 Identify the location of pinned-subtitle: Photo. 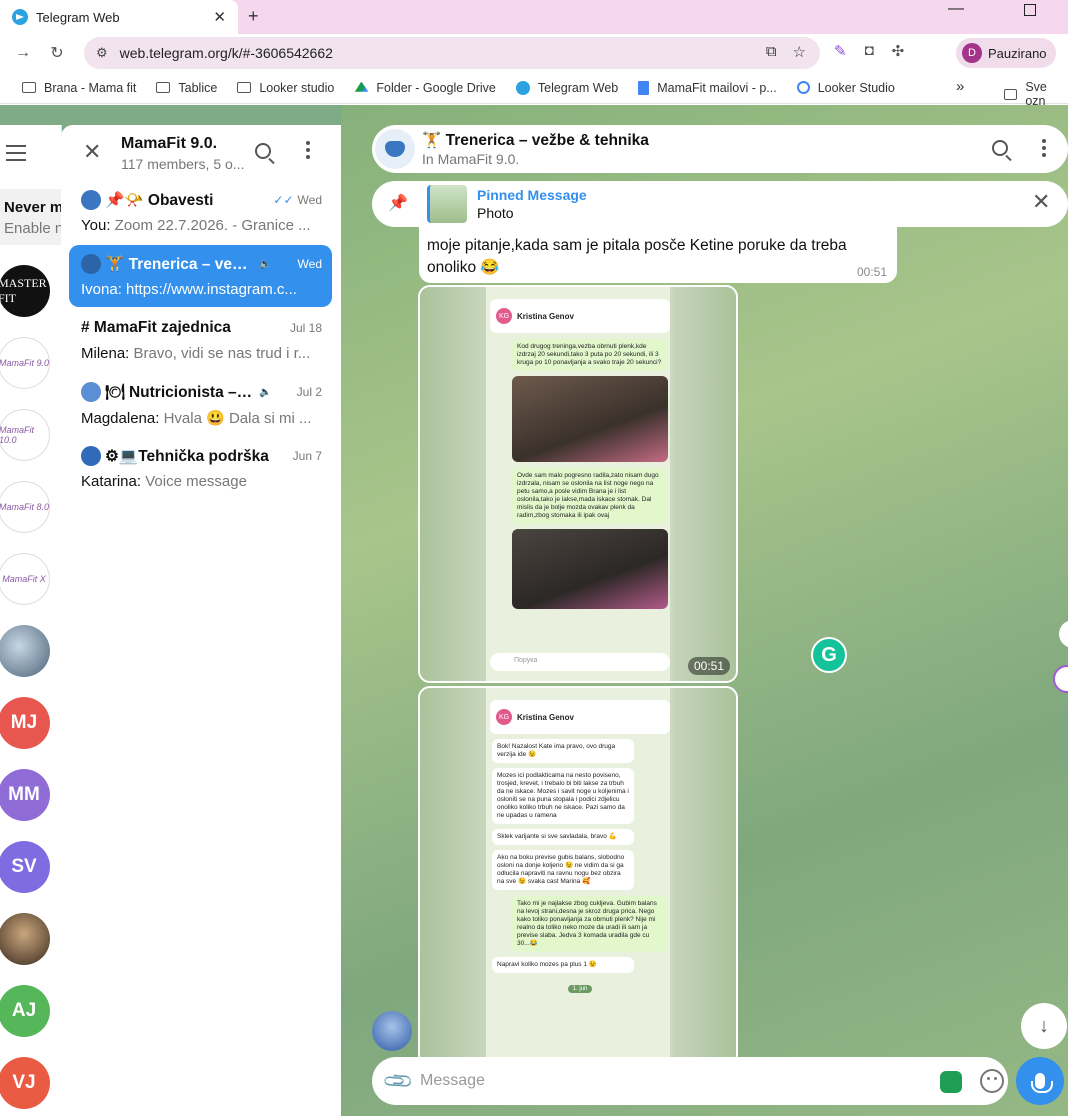
(495, 213).